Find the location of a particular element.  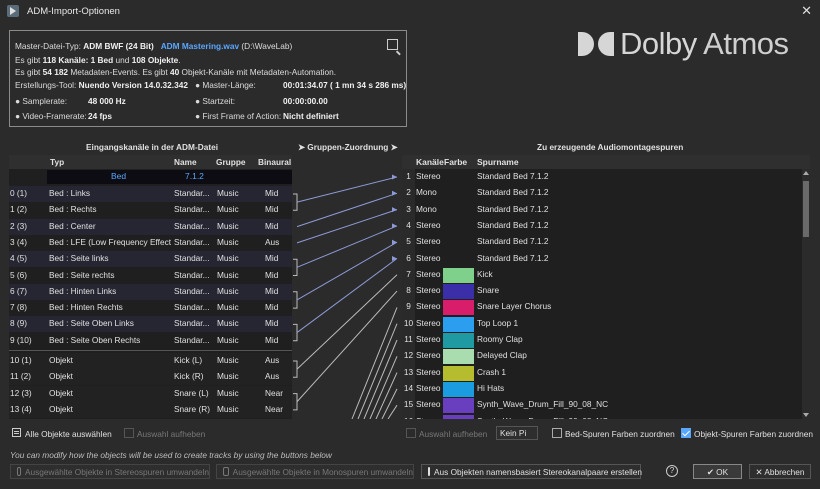

track-name: Top Loop 1 is located at coordinates (497, 323).